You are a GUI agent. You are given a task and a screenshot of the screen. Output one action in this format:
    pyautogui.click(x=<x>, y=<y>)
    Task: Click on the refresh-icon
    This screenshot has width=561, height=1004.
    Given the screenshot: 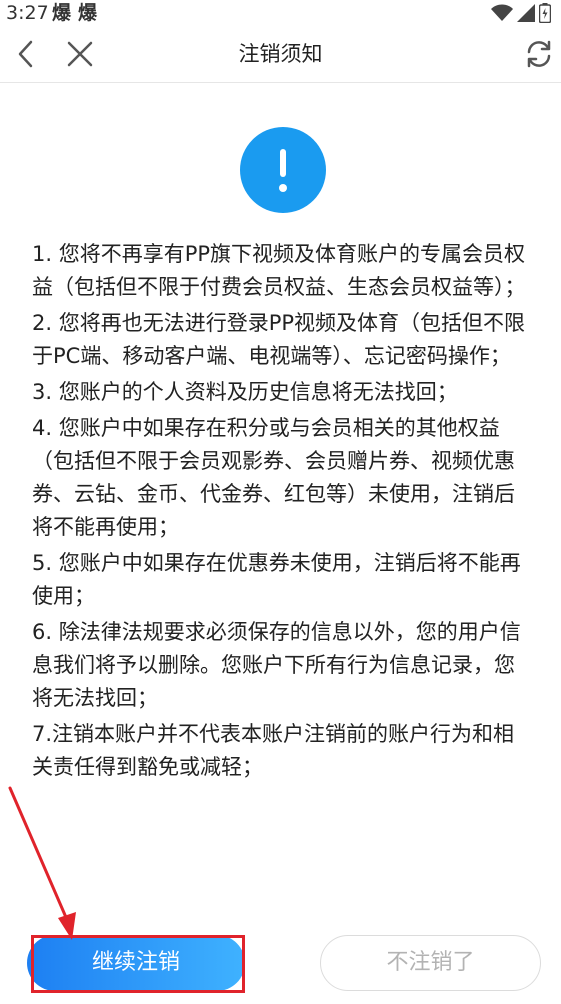 What is the action you would take?
    pyautogui.click(x=539, y=54)
    